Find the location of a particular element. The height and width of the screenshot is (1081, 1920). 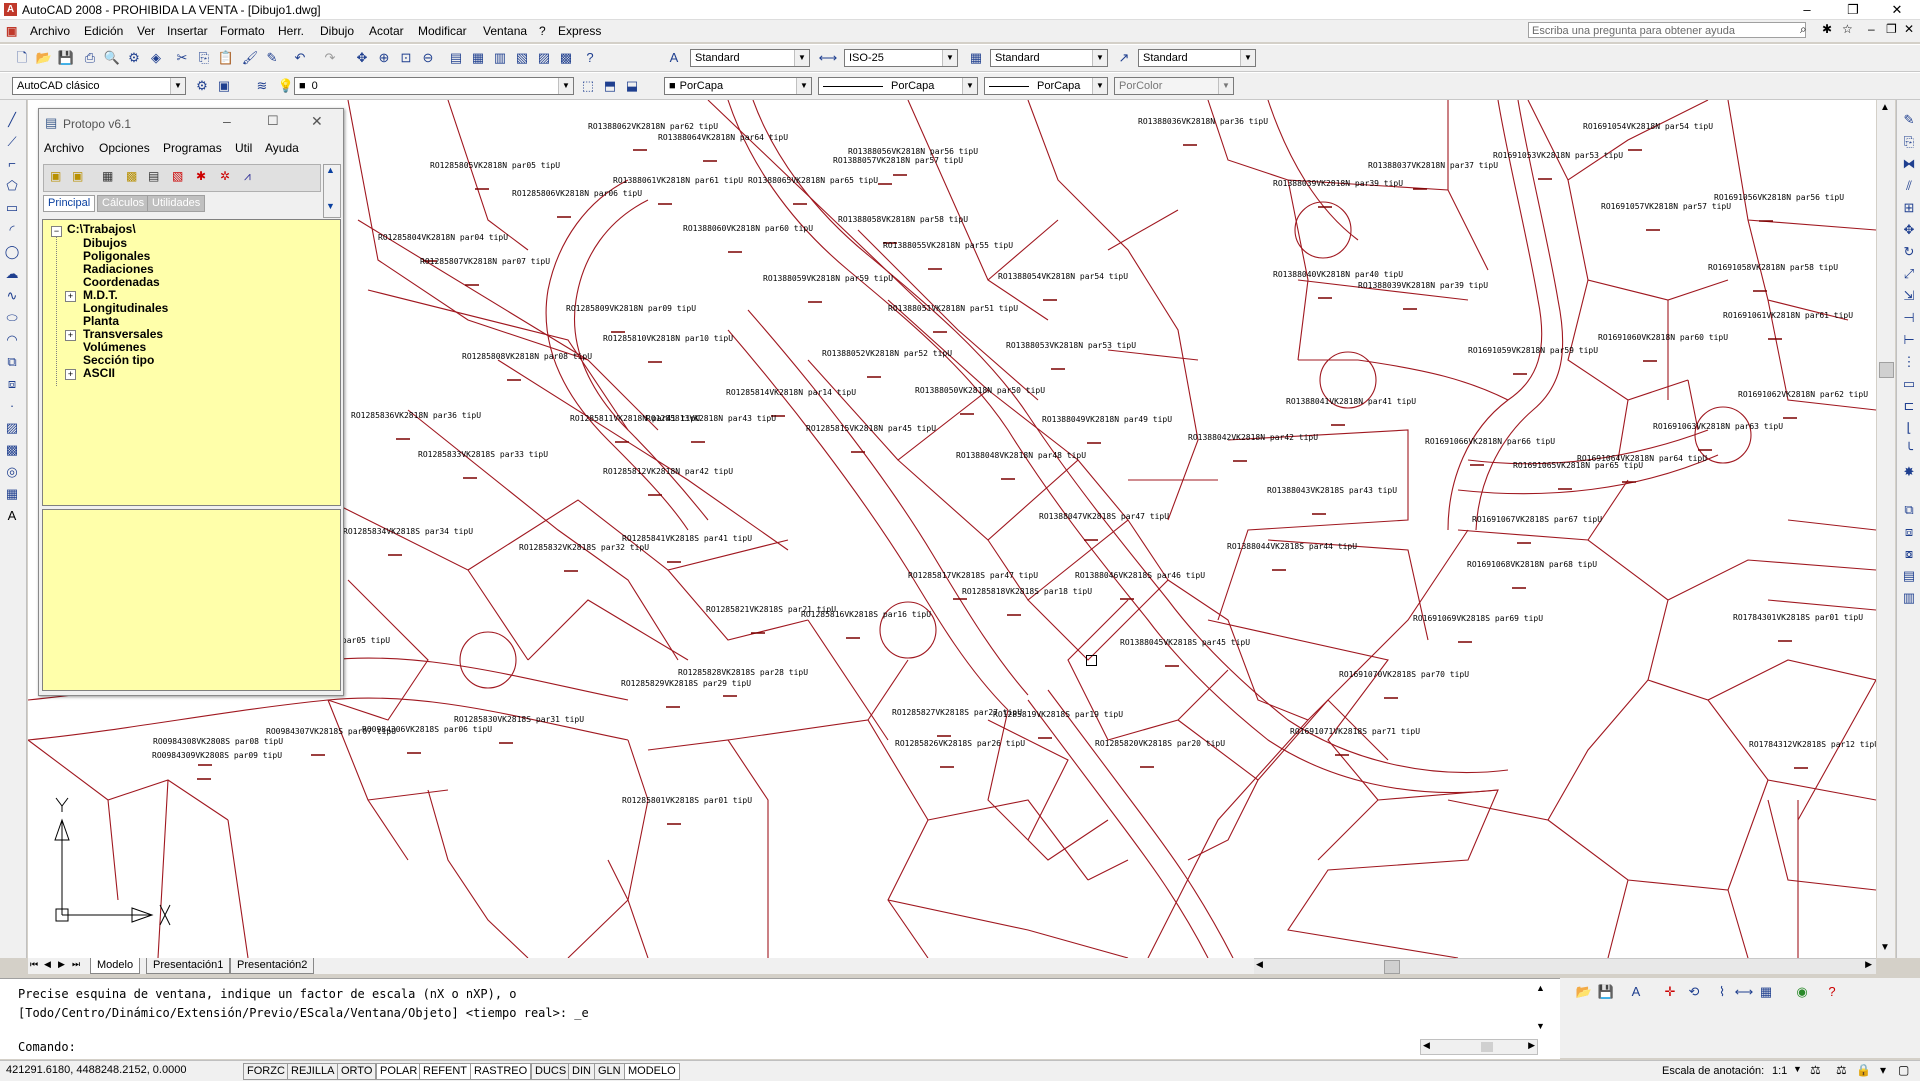

tab-presentacion2: Presentación2 is located at coordinates (272, 966).